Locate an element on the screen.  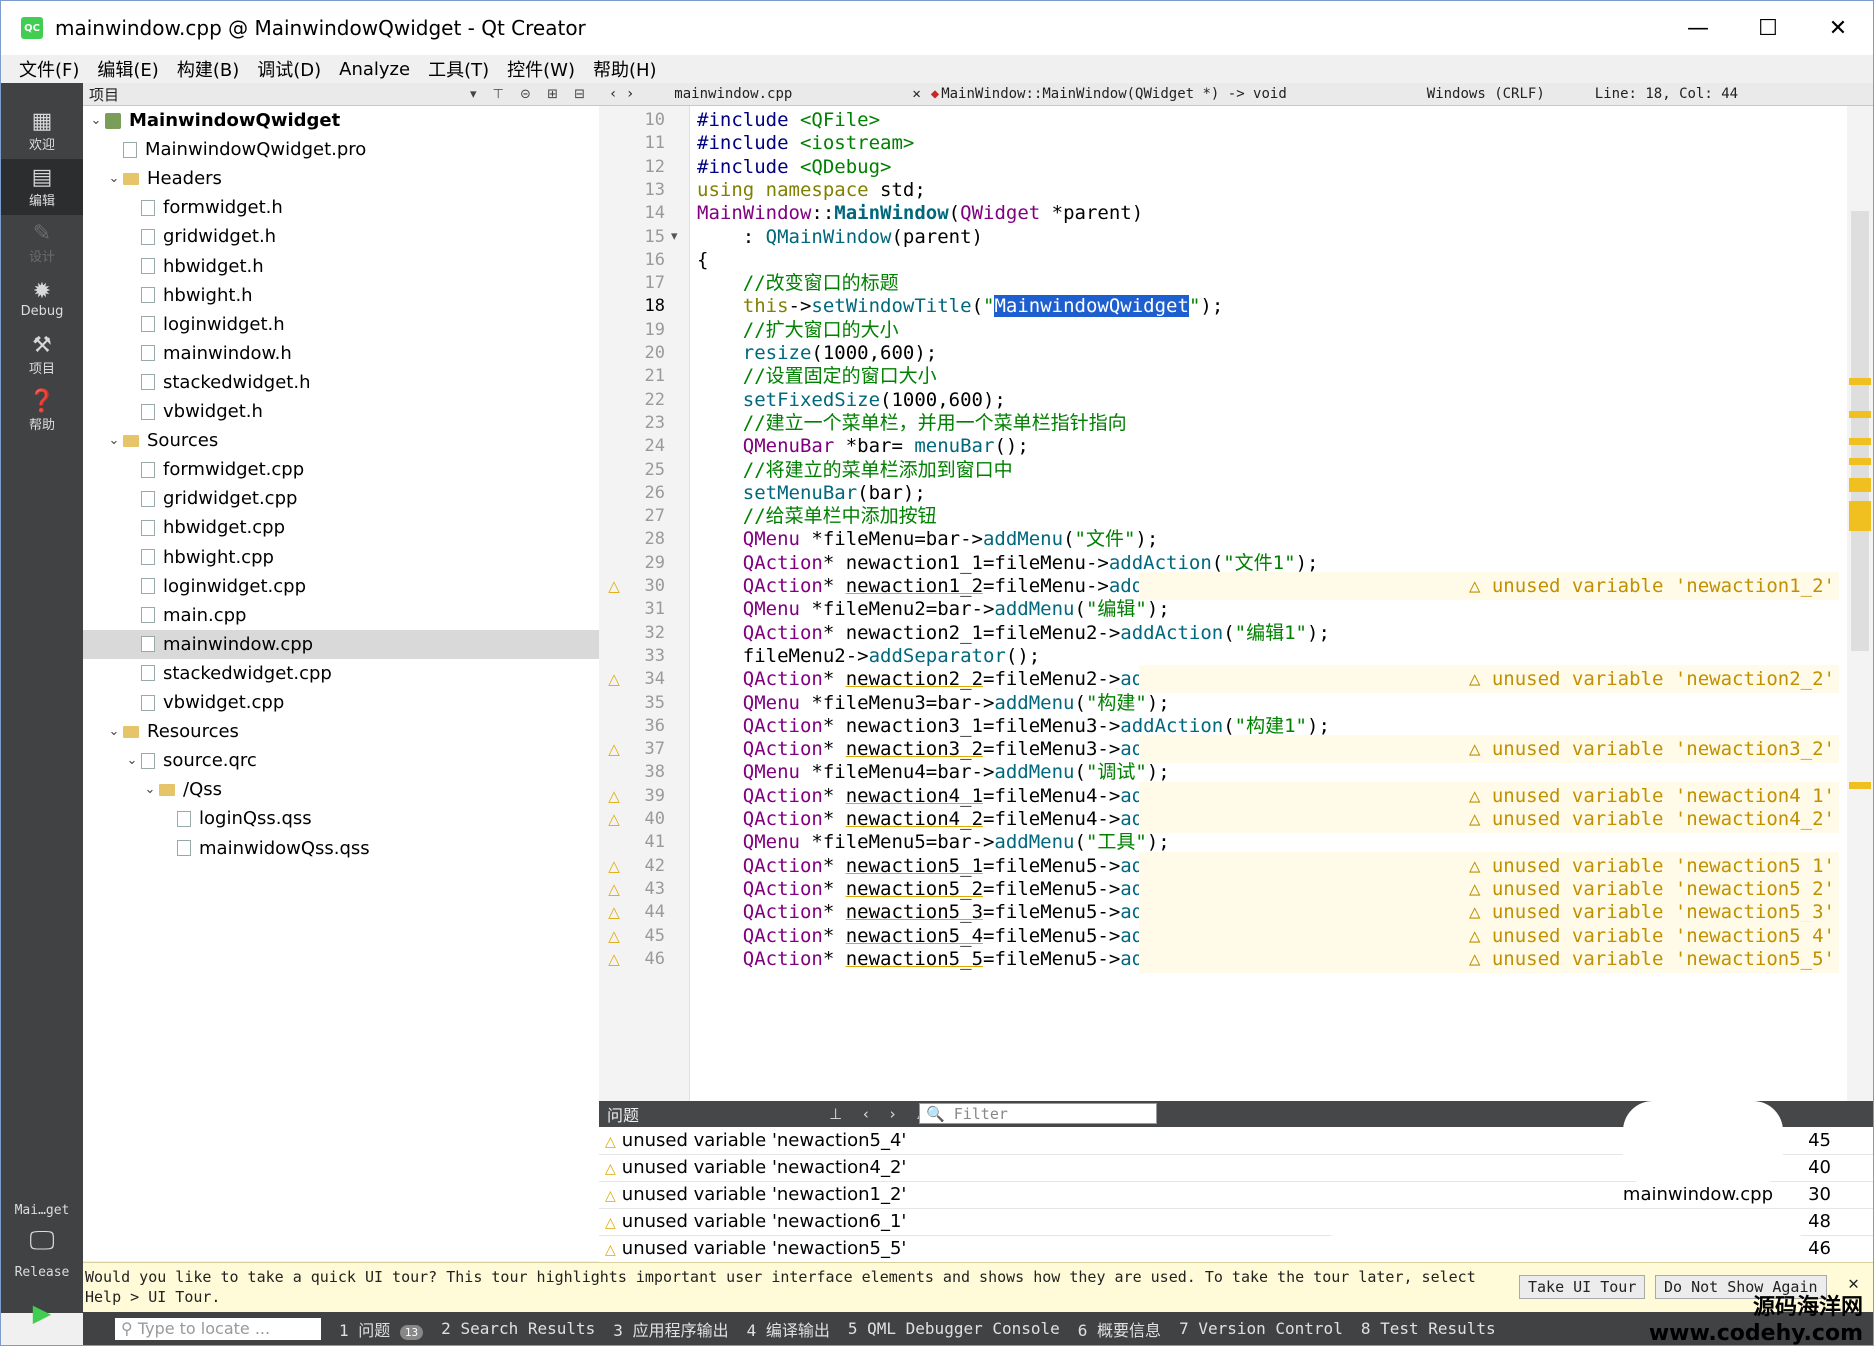
pane-version-control: 7 Version Control is located at coordinates (1261, 1328).